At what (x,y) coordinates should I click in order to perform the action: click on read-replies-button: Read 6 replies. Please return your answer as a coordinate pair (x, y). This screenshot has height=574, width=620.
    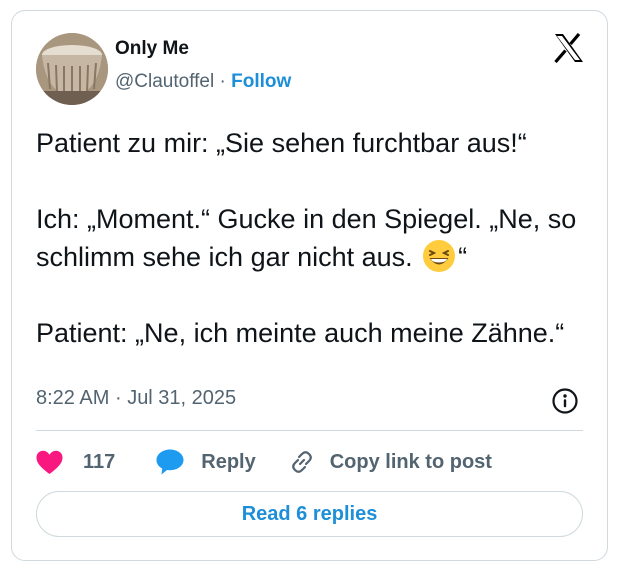
    Looking at the image, I should click on (309, 514).